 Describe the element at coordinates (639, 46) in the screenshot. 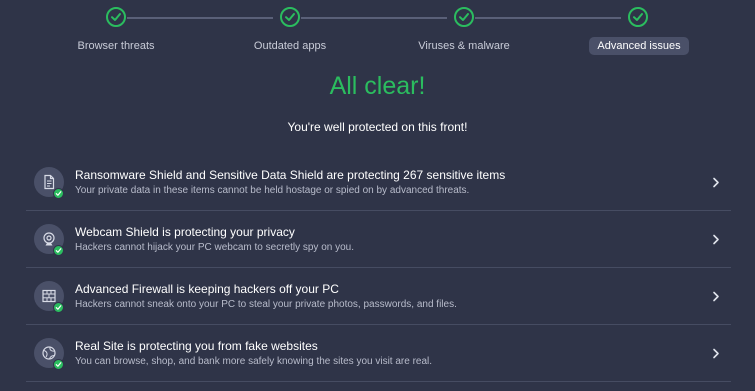

I see `step-advanced-issues: Advanced issues` at that location.